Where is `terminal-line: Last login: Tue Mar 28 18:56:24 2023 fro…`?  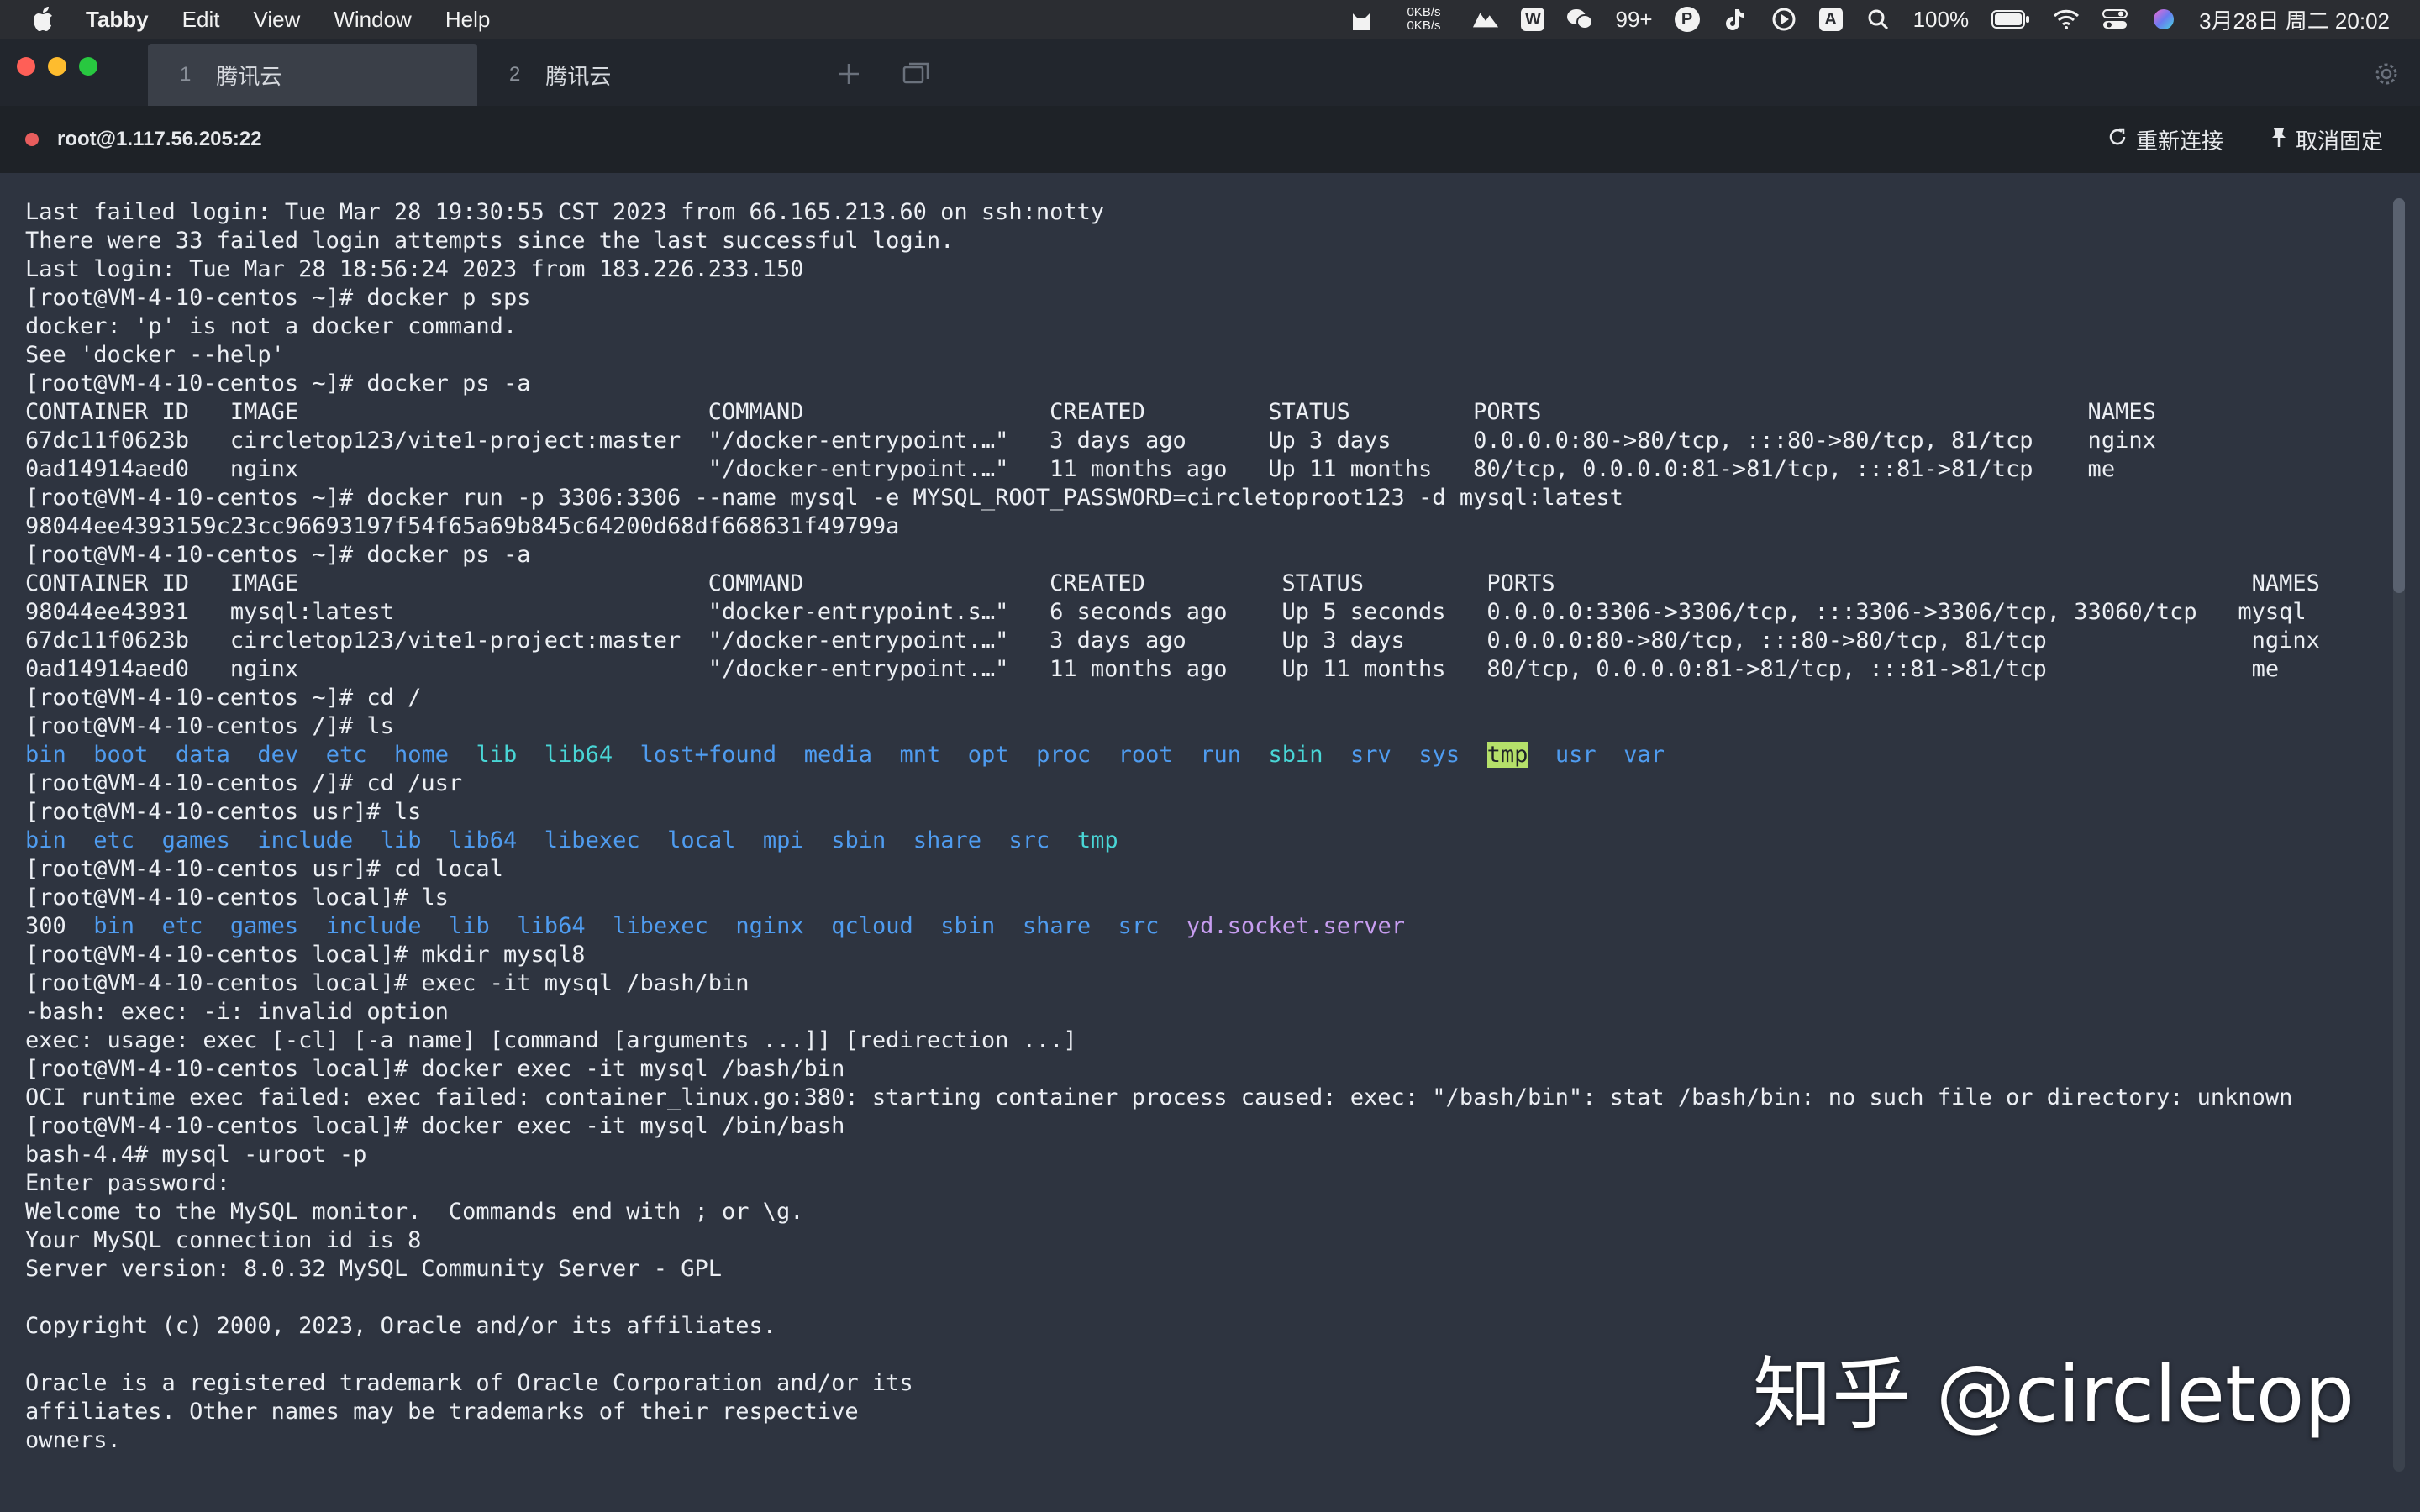 terminal-line: Last login: Tue Mar 28 18:56:24 2023 fro… is located at coordinates (1193, 269).